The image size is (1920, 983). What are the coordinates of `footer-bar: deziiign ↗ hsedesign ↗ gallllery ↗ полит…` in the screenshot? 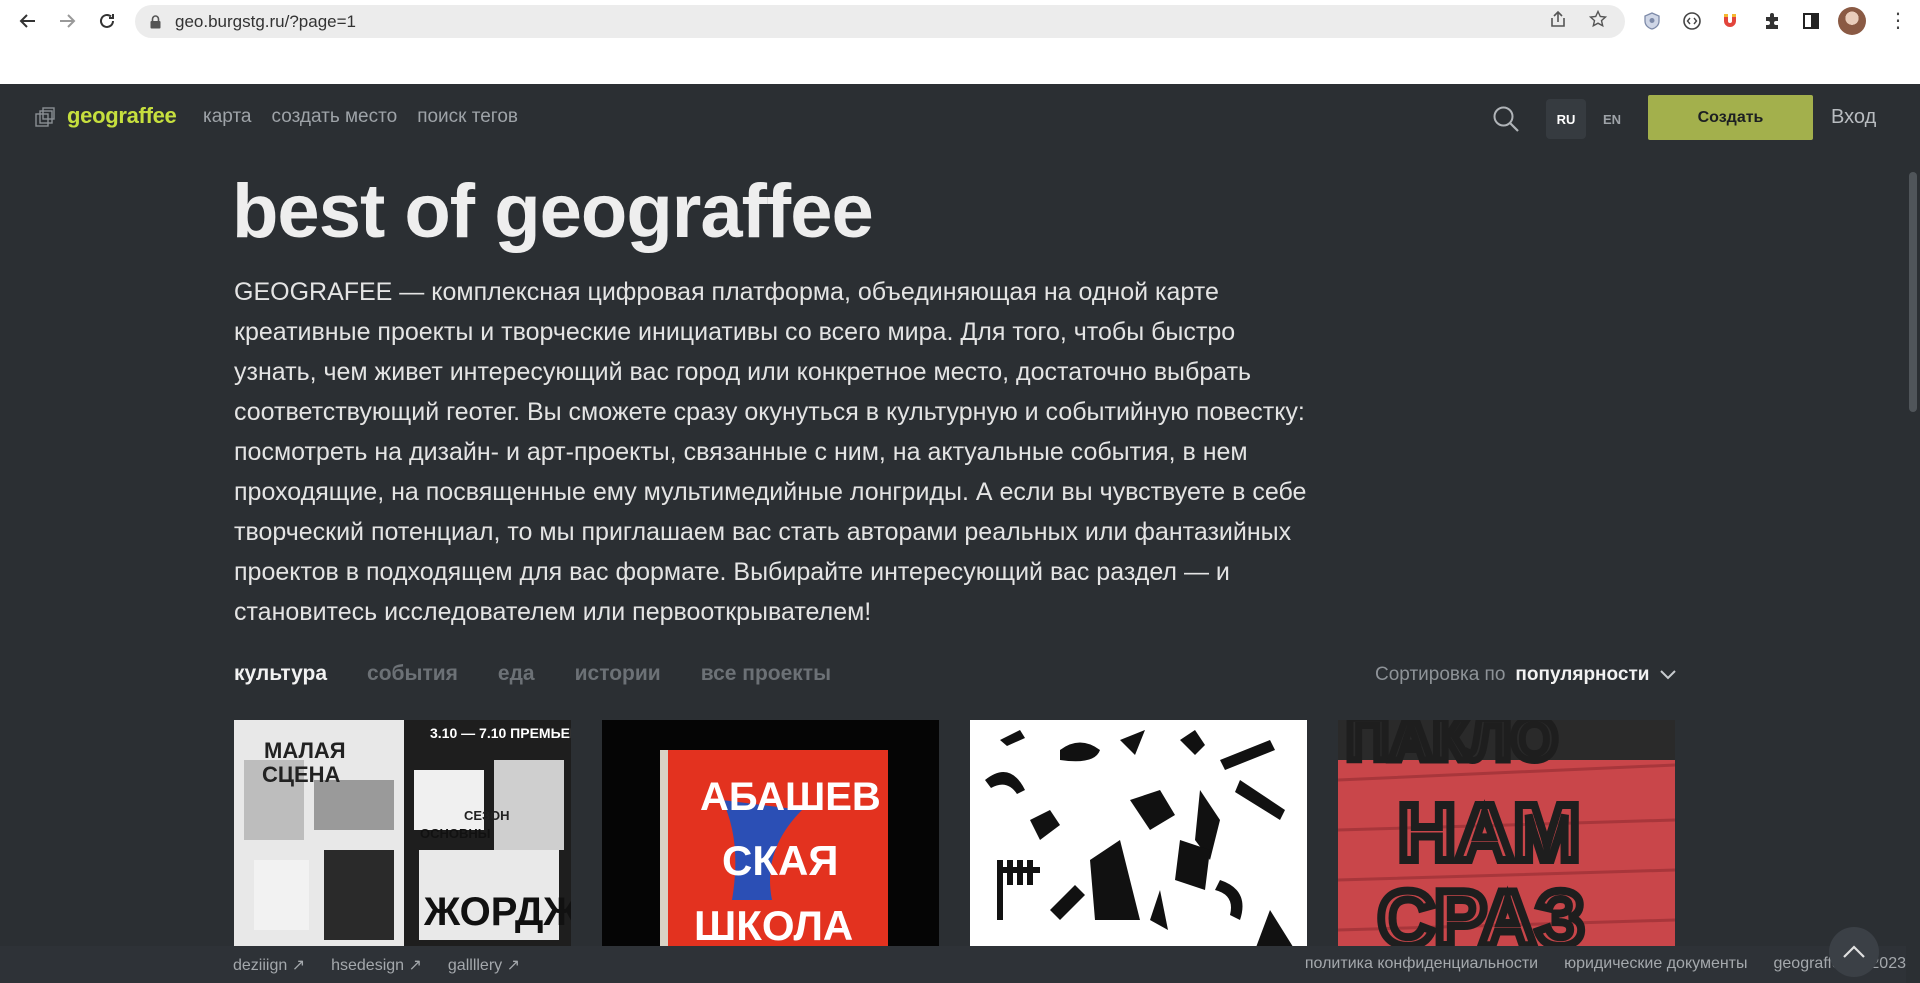 It's located at (953, 964).